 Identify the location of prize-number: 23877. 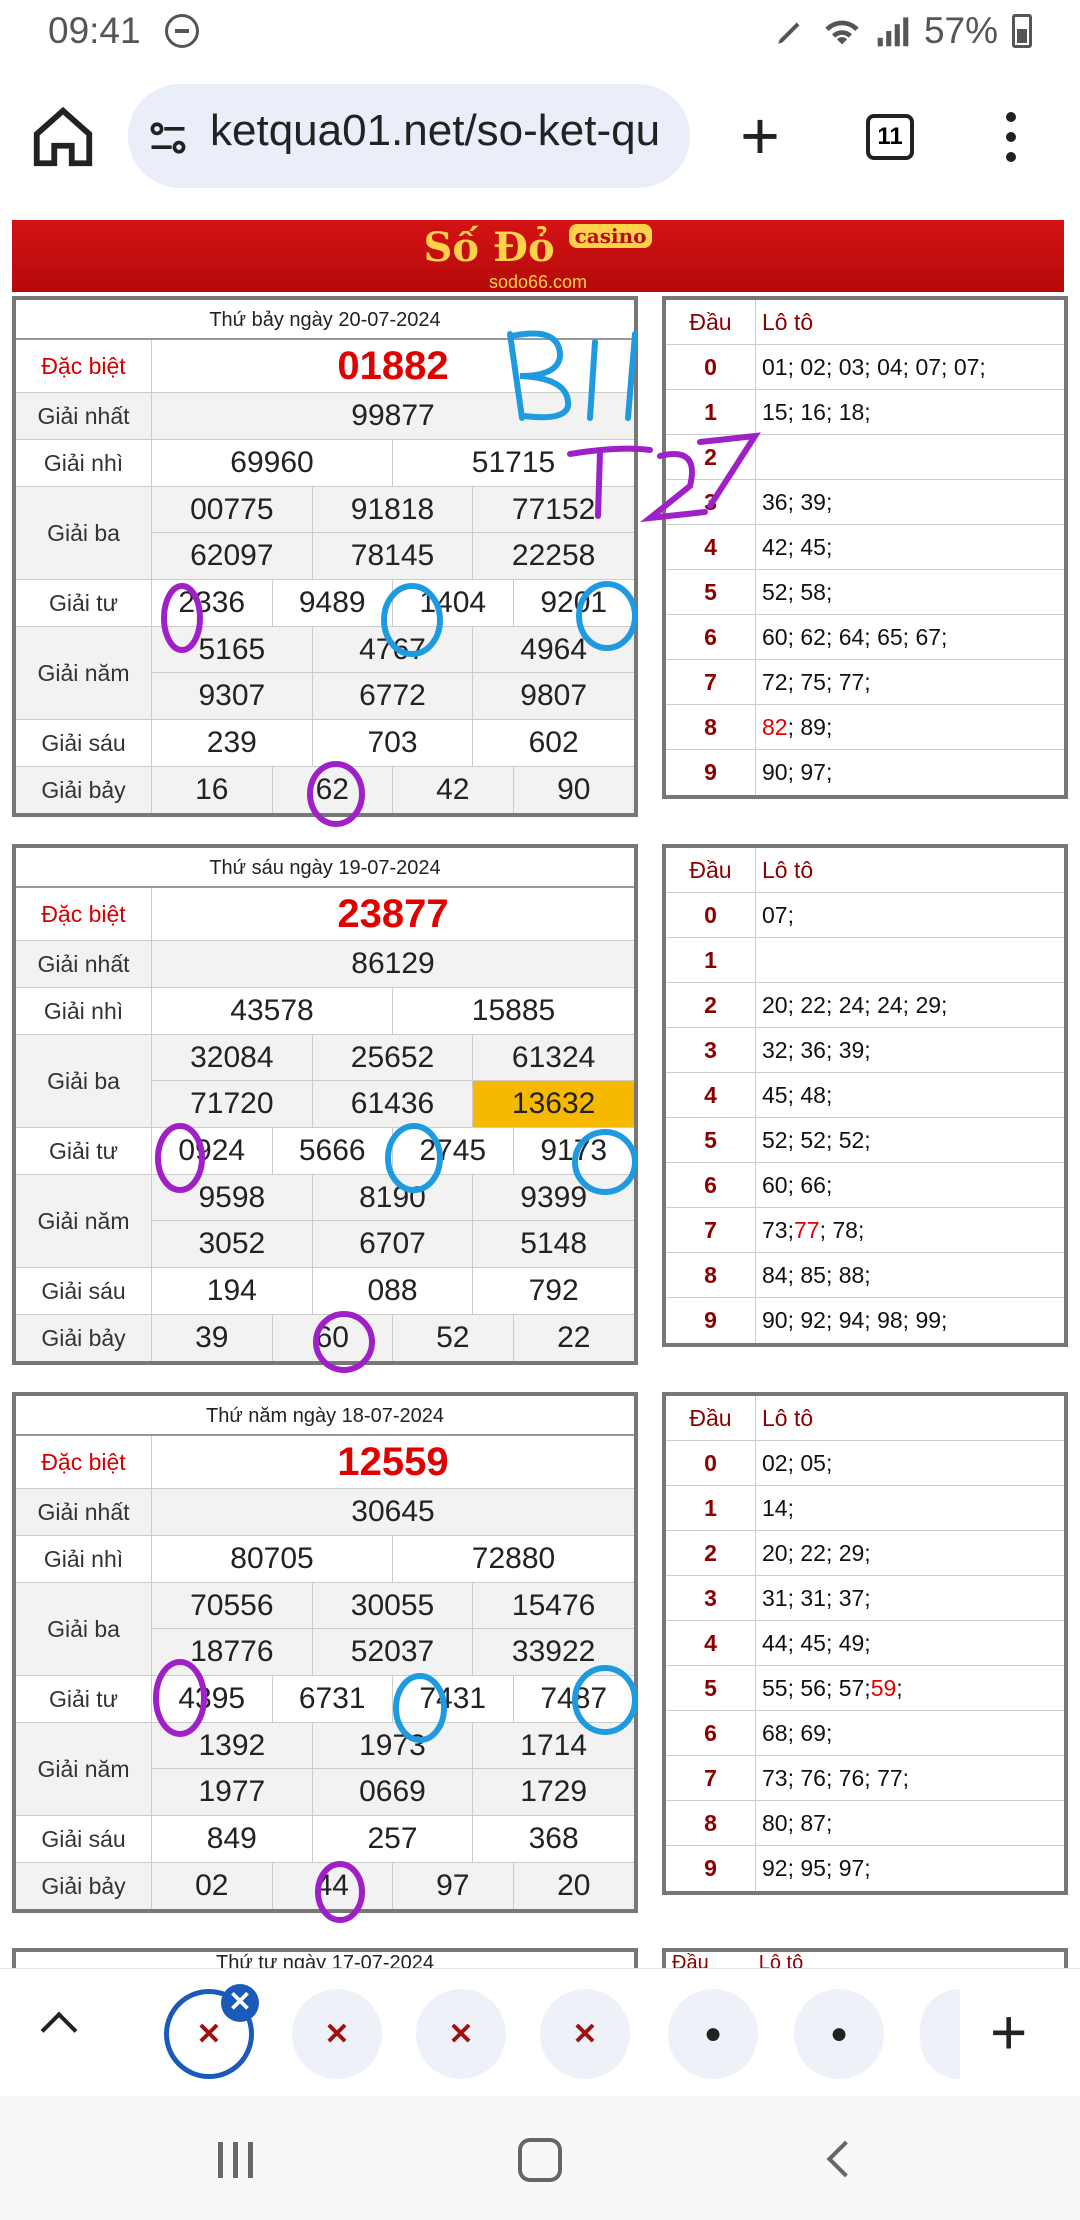
(393, 913).